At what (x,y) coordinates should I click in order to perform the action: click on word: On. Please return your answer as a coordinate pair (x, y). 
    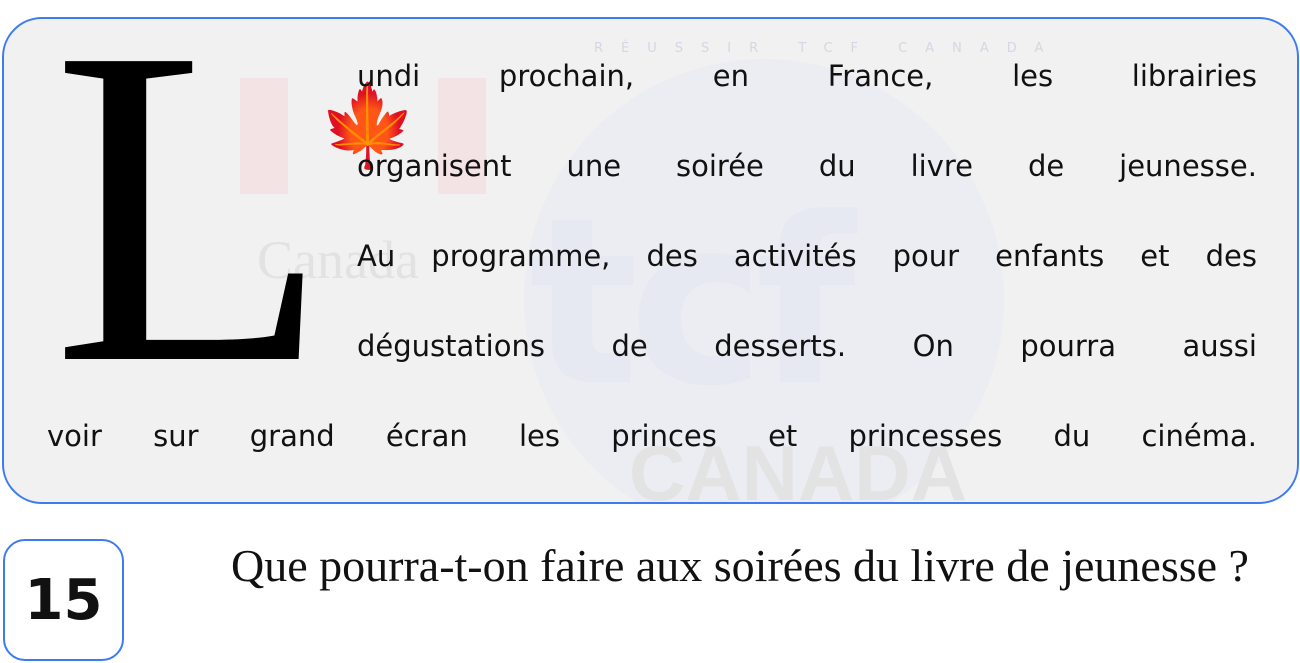
    Looking at the image, I should click on (933, 346).